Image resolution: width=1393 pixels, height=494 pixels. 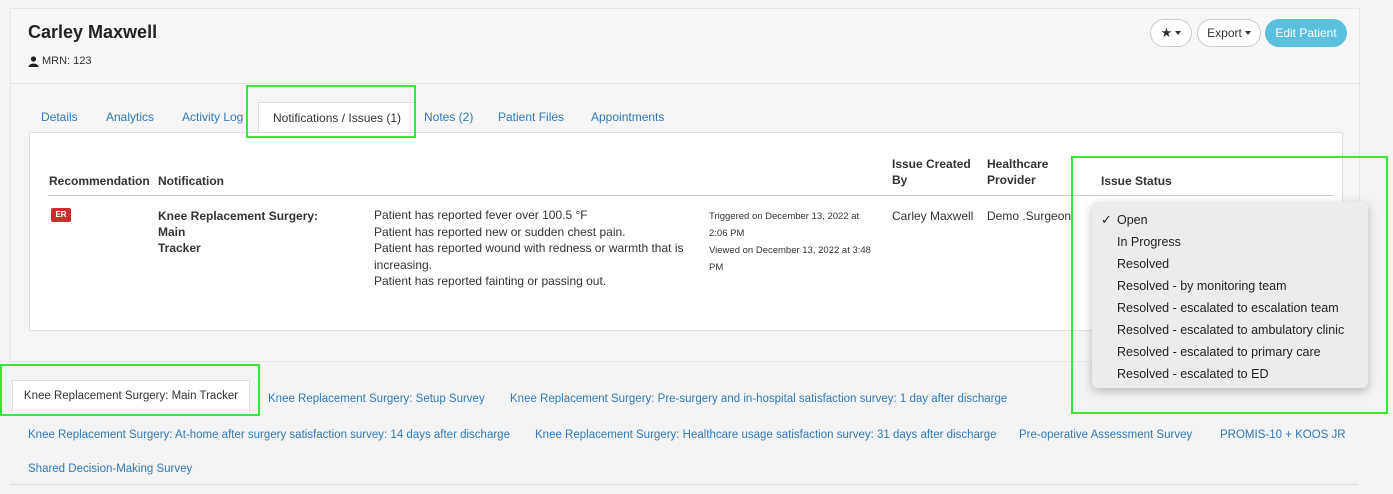 I want to click on header-text: Issue Created, so click(x=931, y=164).